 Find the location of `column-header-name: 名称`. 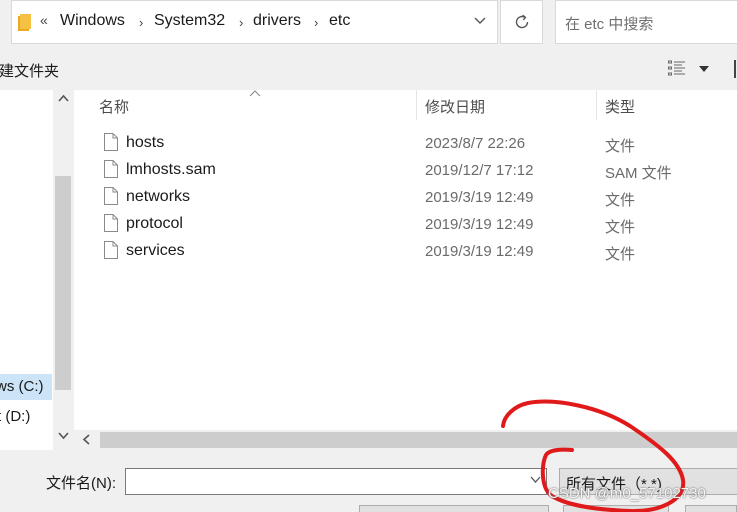

column-header-name: 名称 is located at coordinates (114, 106).